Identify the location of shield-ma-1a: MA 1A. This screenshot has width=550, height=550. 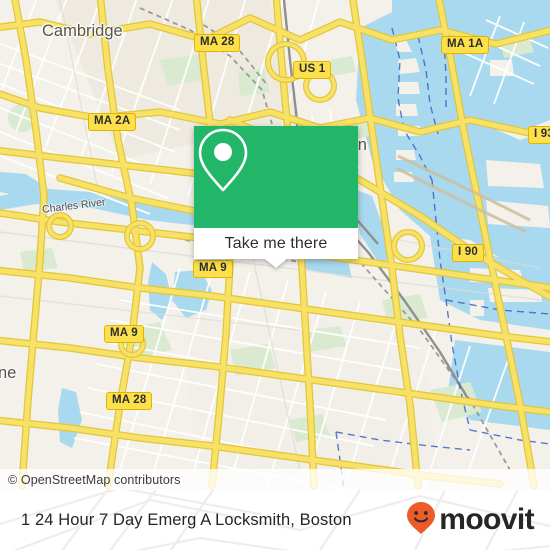
(465, 45).